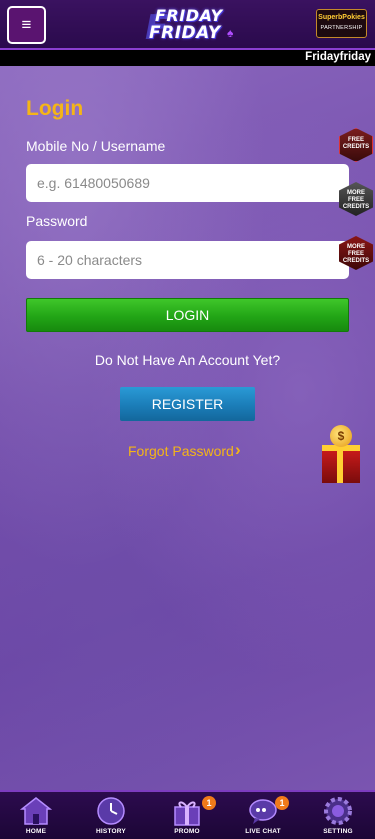  I want to click on nav-item-setting: SETTING, so click(338, 815).